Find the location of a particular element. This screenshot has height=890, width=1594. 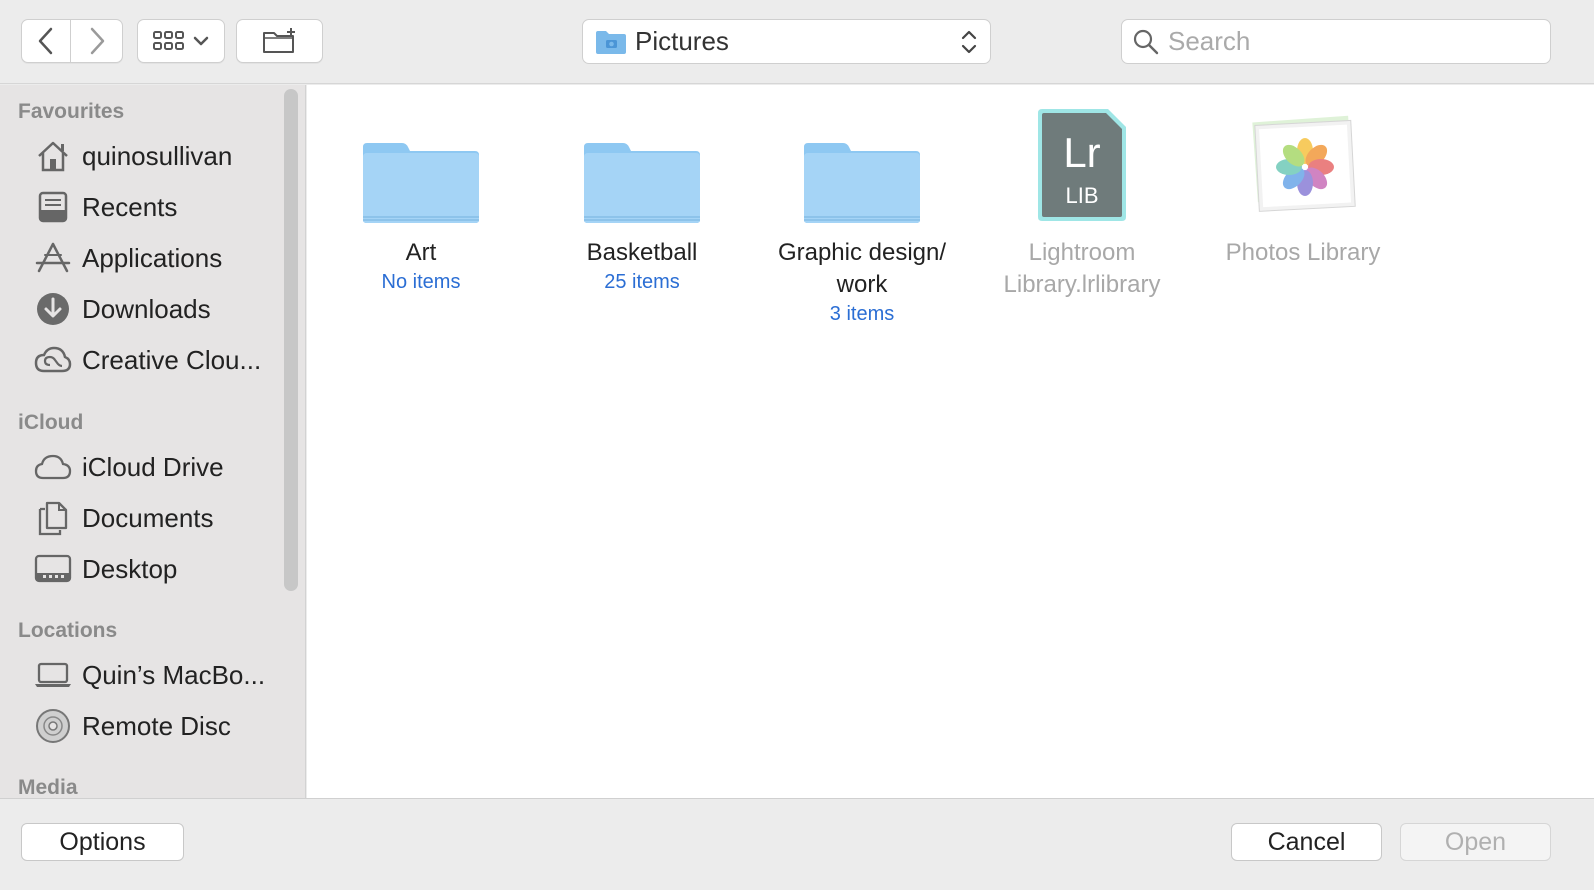

sidebar-item-home: quinosullivan is located at coordinates (155, 156).